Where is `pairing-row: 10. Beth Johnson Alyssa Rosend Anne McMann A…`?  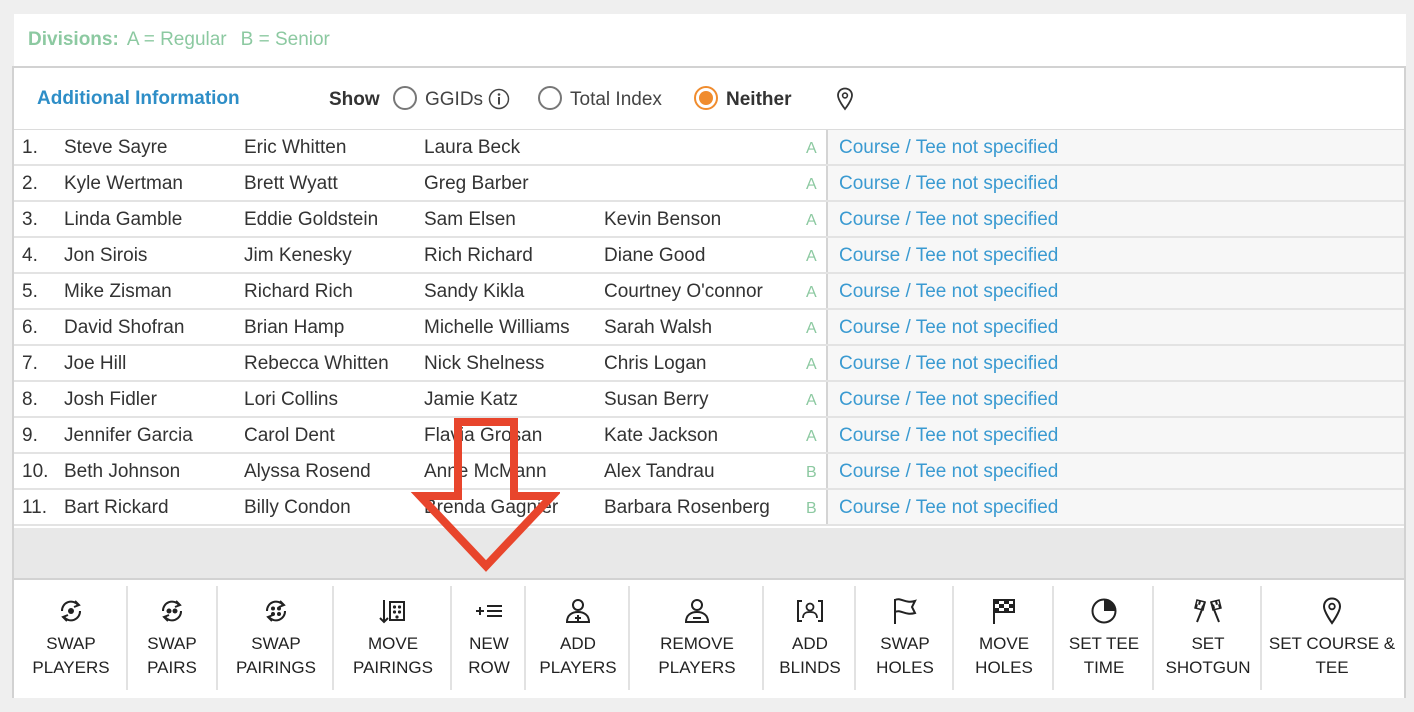 pairing-row: 10. Beth Johnson Alyssa Rosend Anne McMann A… is located at coordinates (709, 472).